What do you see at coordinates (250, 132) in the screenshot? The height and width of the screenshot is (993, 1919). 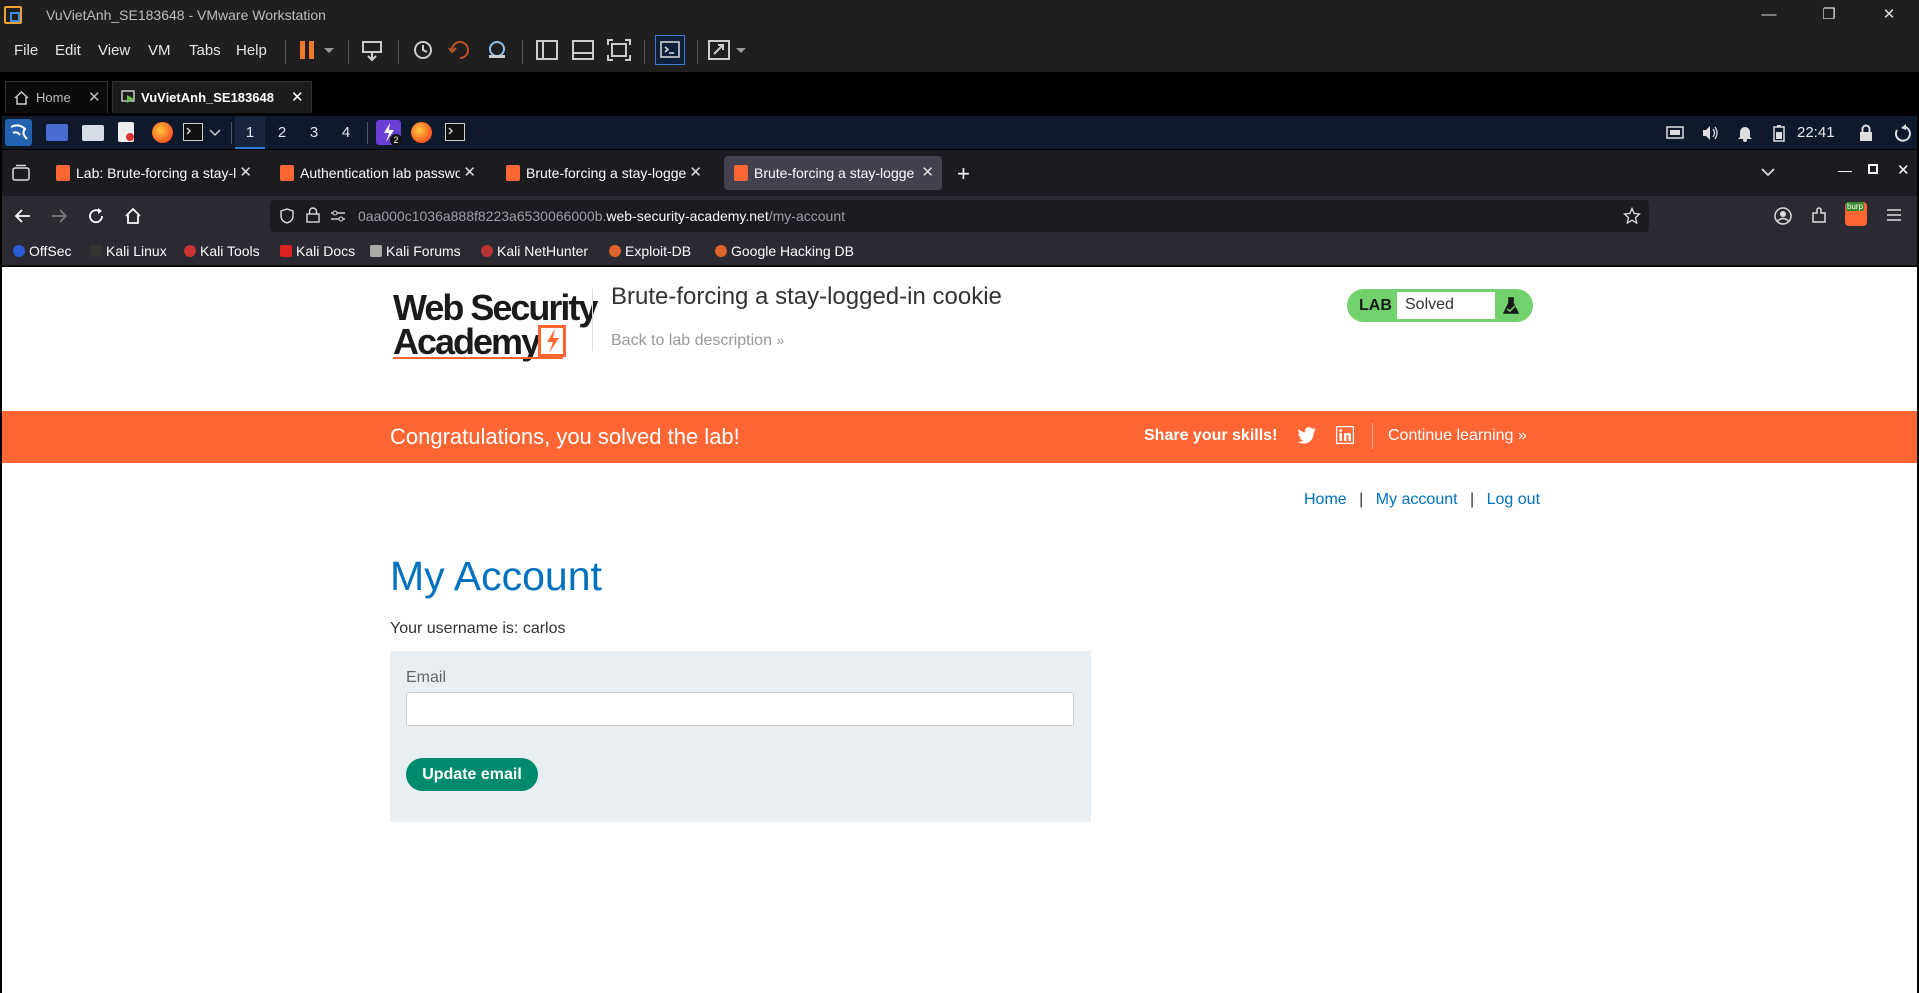 I see `workspace-1: 1` at bounding box center [250, 132].